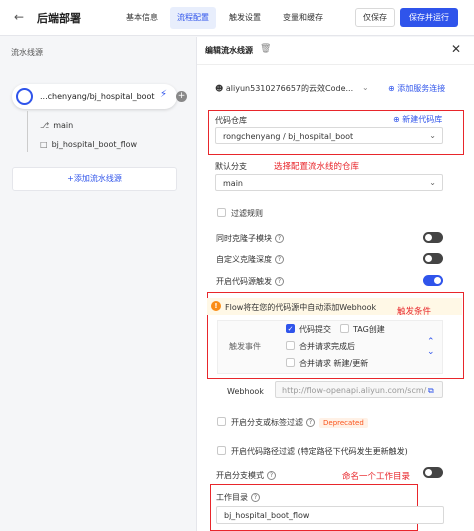 The height and width of the screenshot is (531, 474). I want to click on merge-done-checkbox, so click(290, 345).